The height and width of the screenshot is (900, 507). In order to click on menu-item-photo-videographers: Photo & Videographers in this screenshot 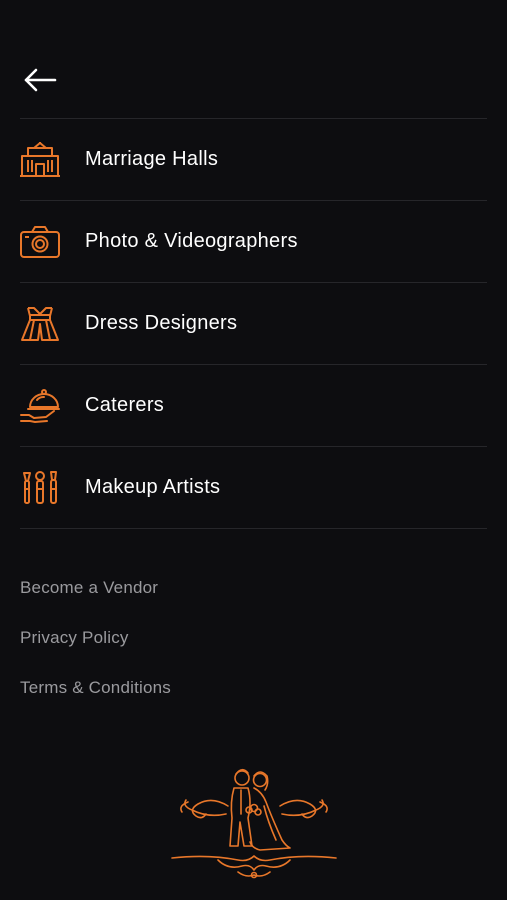, I will do `click(253, 242)`.